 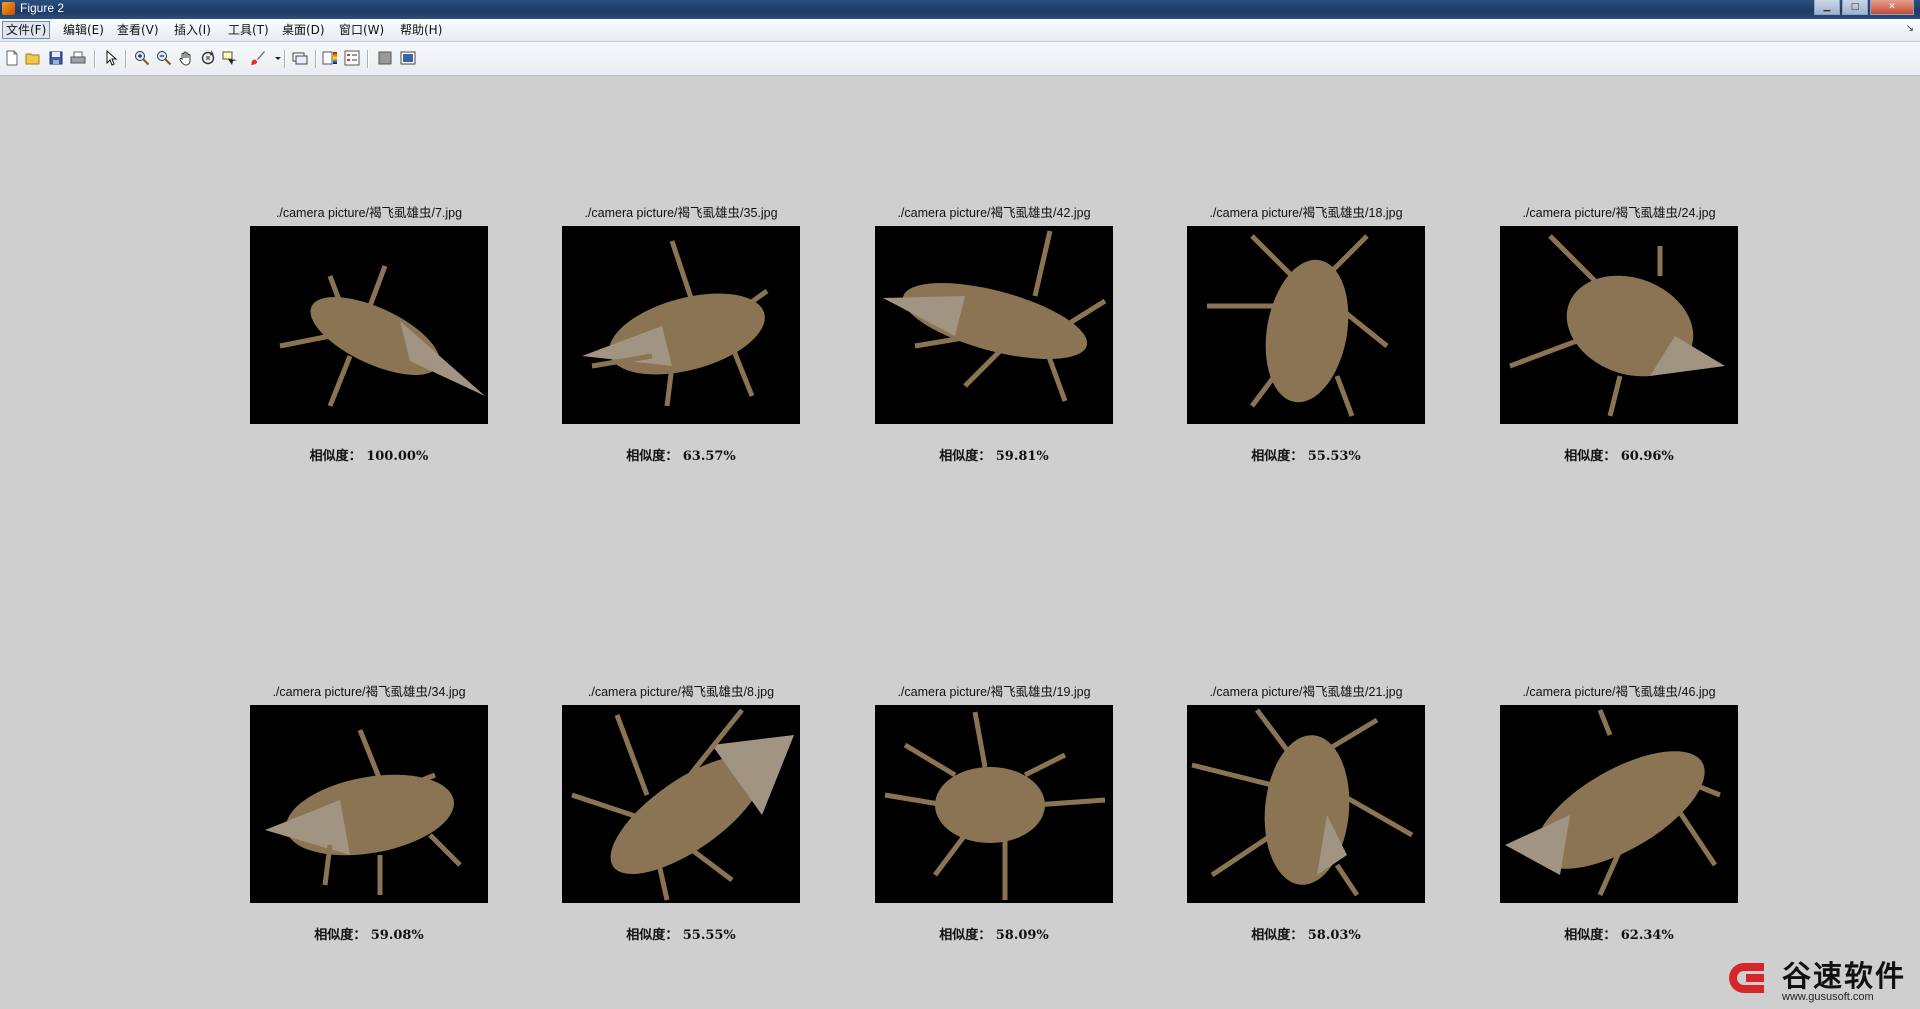 I want to click on window-title-bar: Figure 2 ▁ □ ✕, so click(x=960, y=9).